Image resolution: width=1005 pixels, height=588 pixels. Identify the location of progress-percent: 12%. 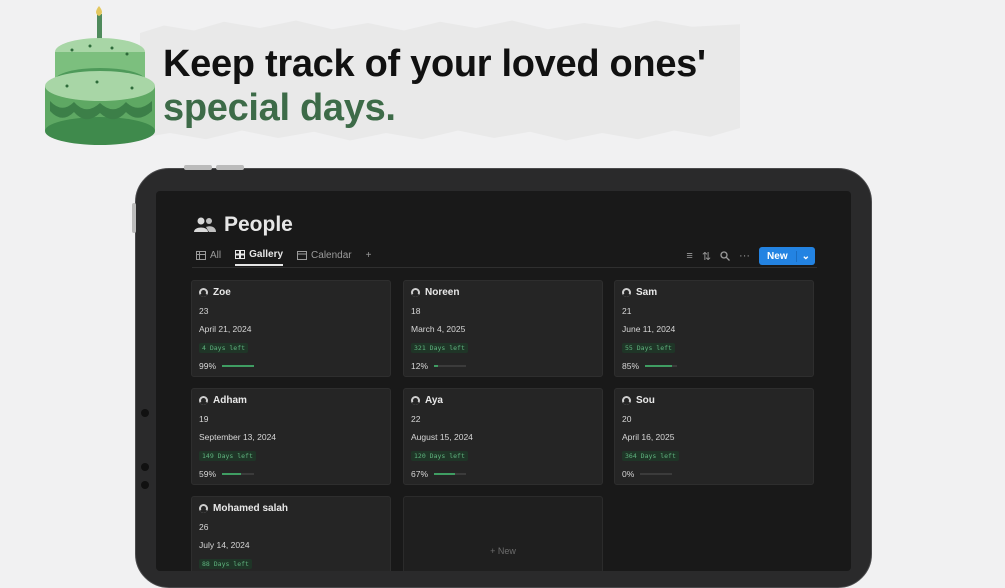
(420, 366).